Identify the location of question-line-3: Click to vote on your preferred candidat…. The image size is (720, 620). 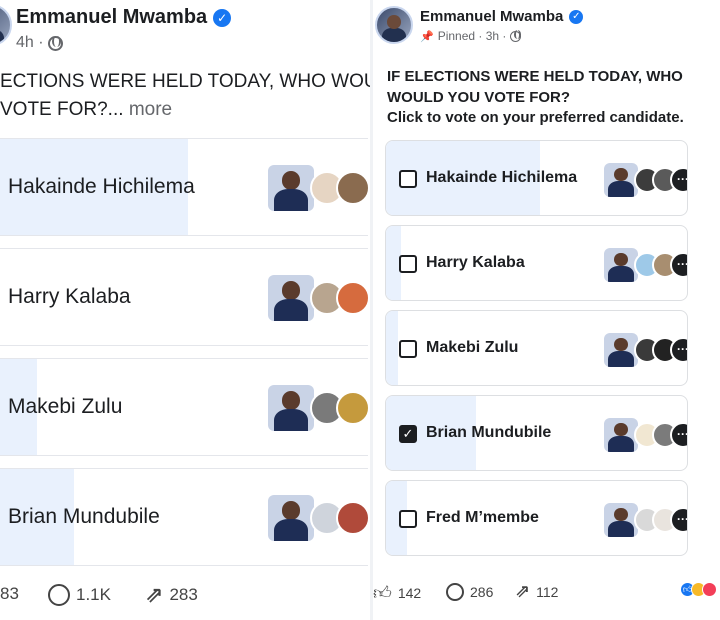
(535, 117).